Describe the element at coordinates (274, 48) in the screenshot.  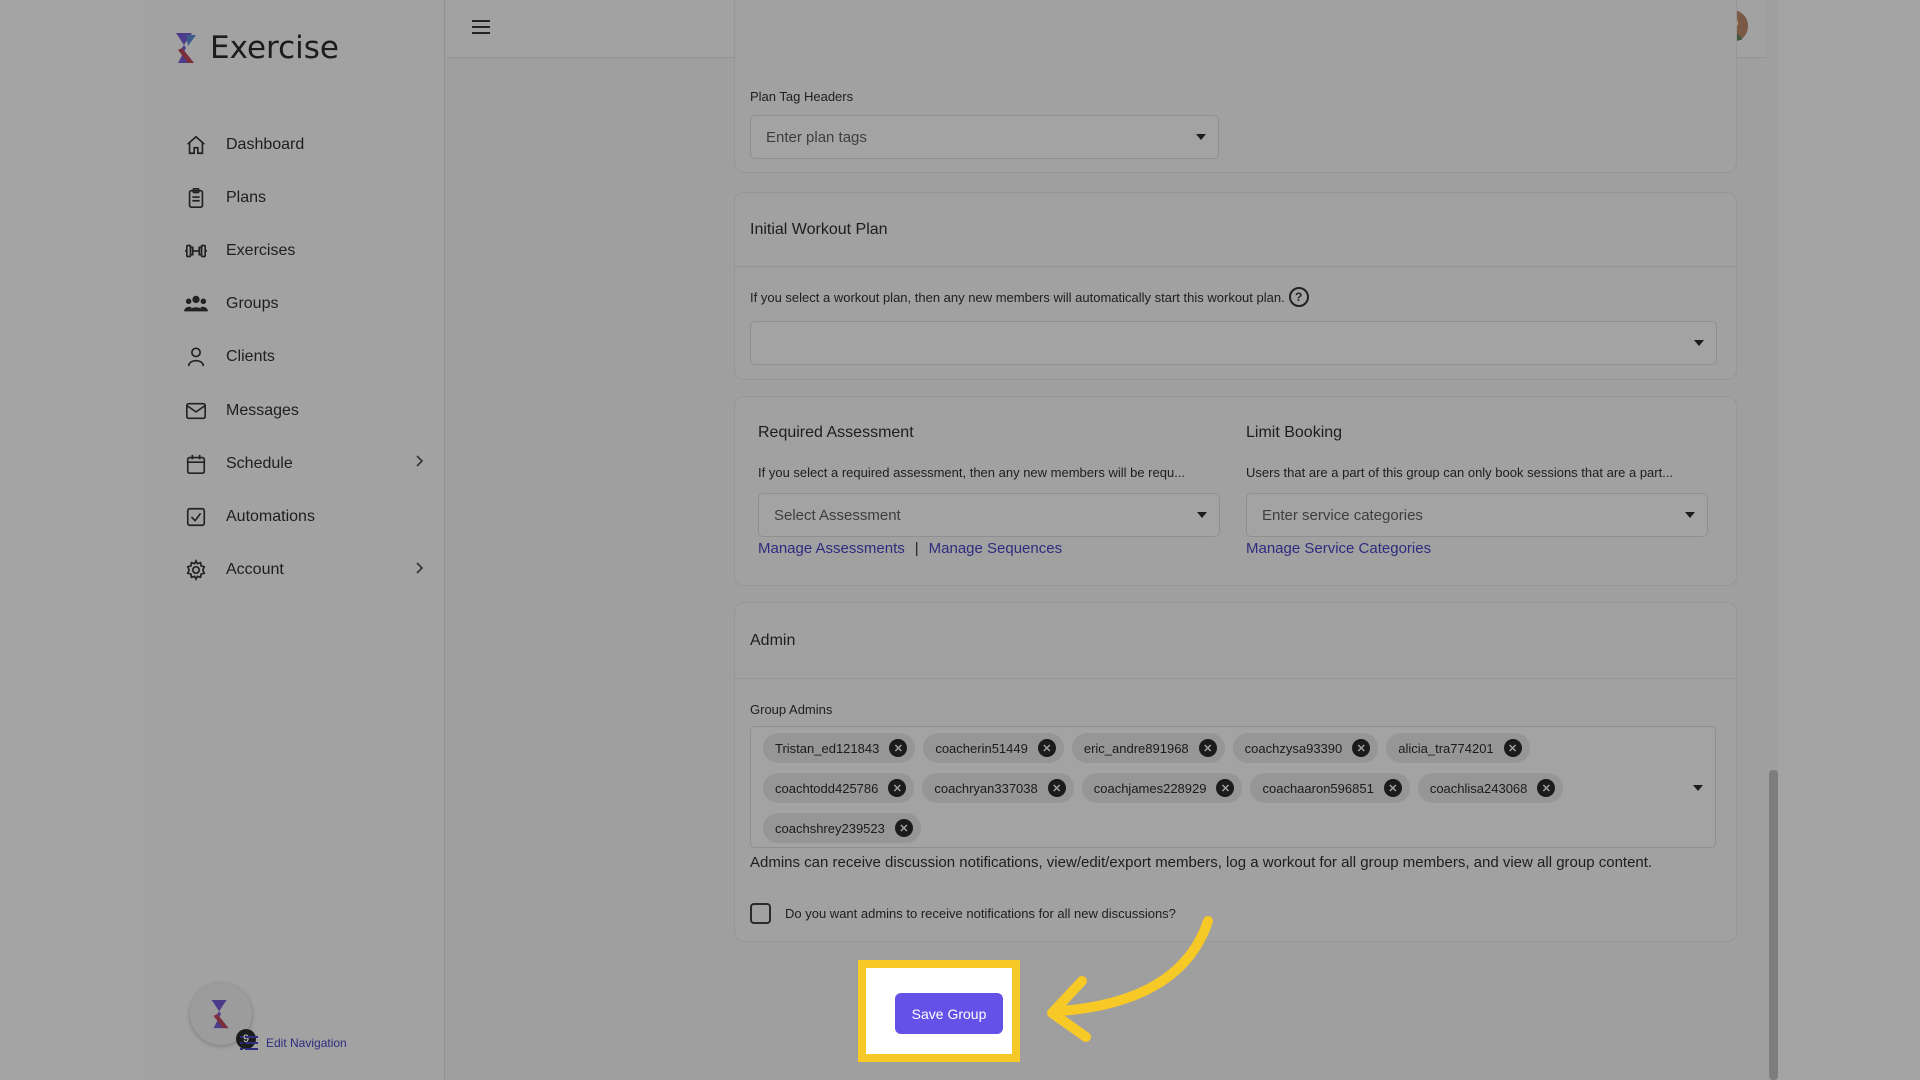
I see `app-name: Exercise` at that location.